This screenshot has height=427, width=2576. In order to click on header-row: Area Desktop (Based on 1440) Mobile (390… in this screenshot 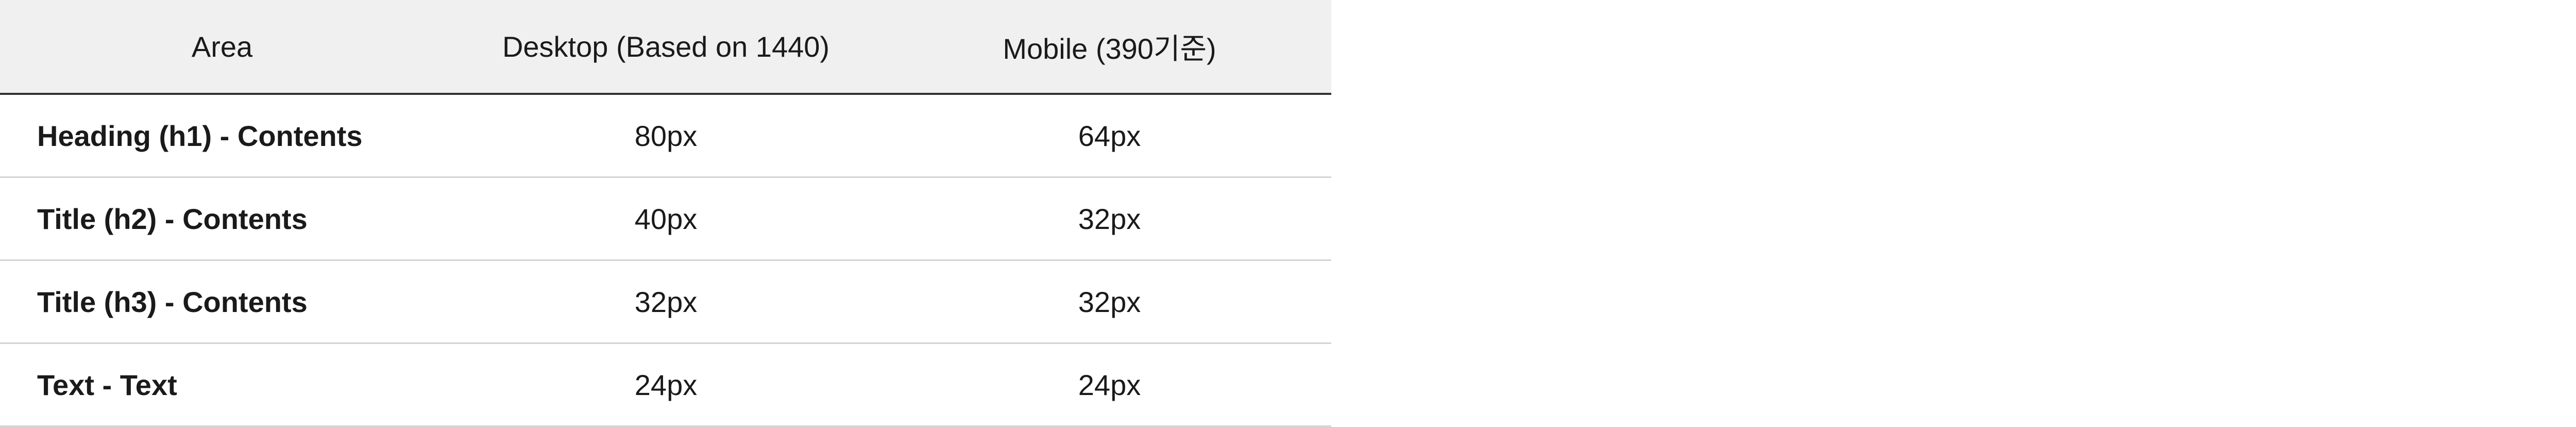, I will do `click(665, 47)`.